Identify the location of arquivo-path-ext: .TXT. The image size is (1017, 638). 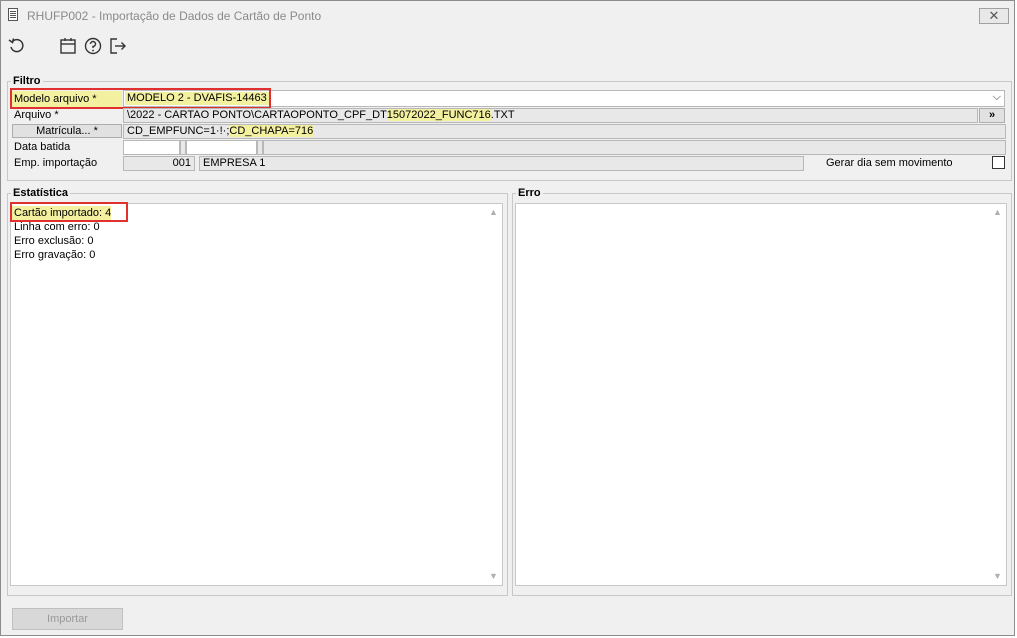
(502, 115).